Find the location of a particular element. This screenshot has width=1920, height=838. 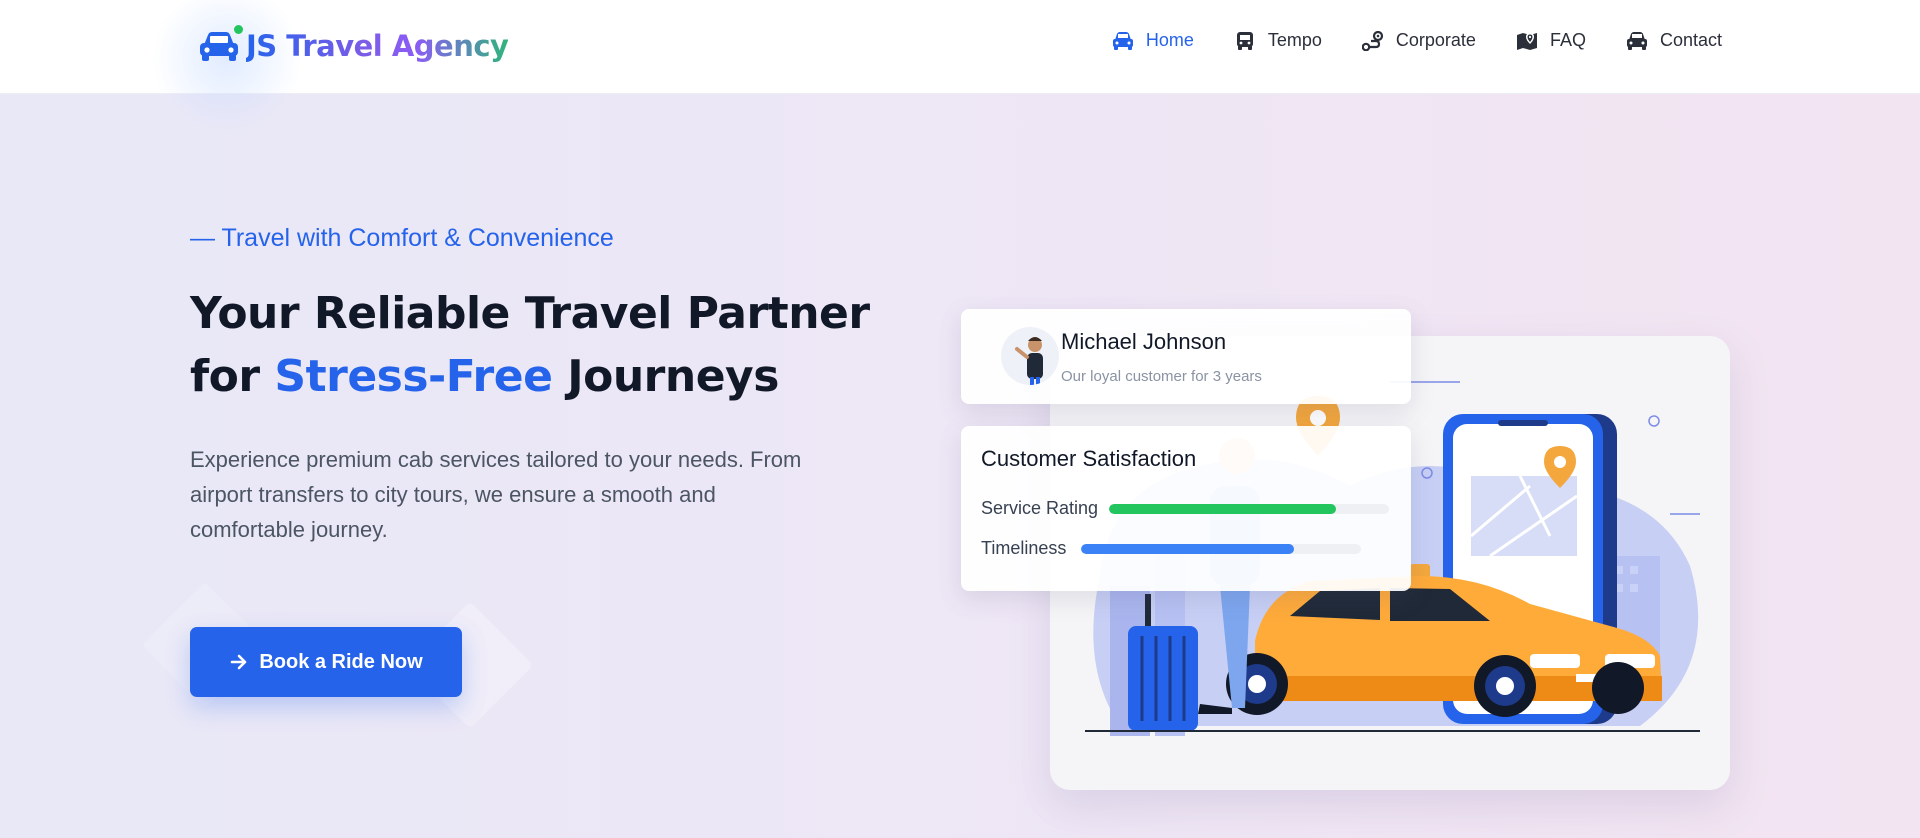

map-pin-icon is located at coordinates (1526, 41).